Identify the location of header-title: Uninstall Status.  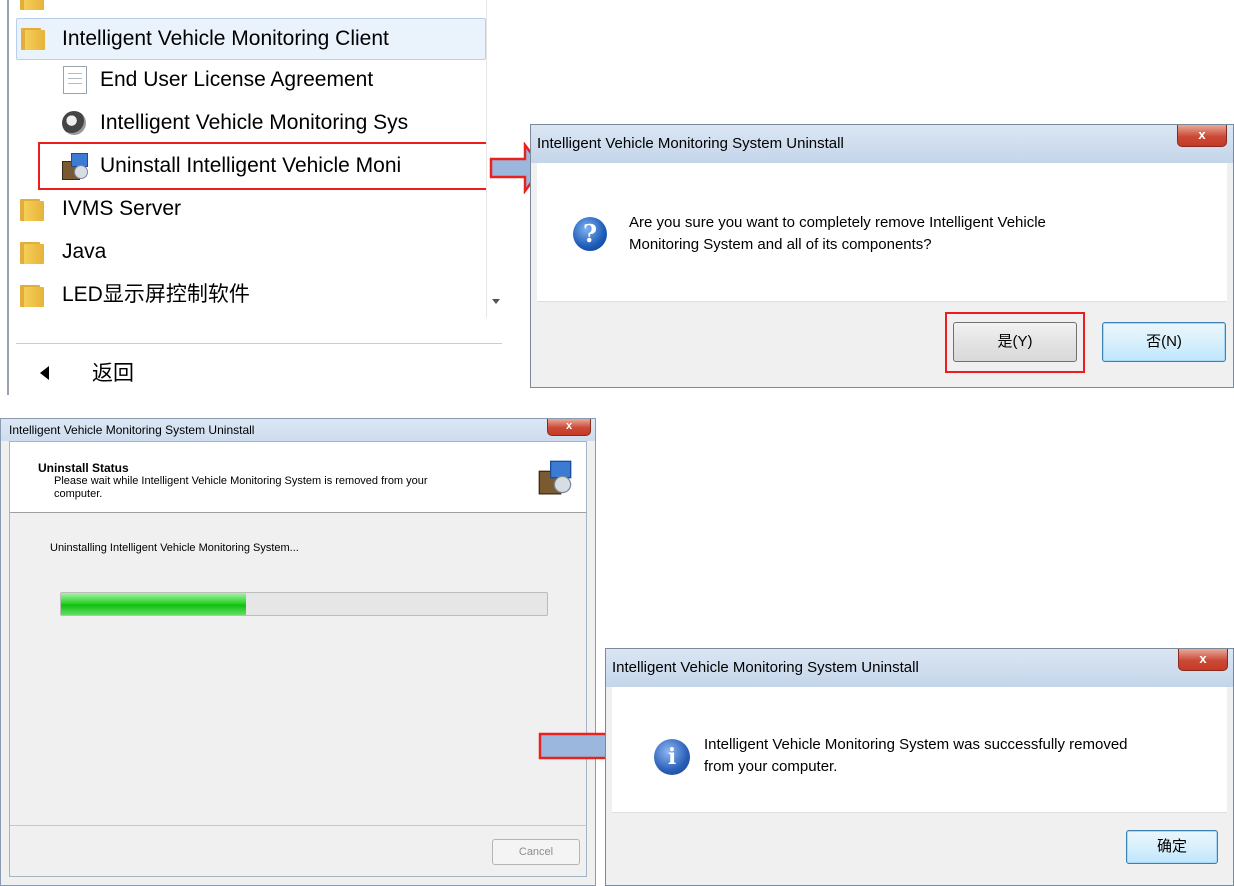
(83, 468).